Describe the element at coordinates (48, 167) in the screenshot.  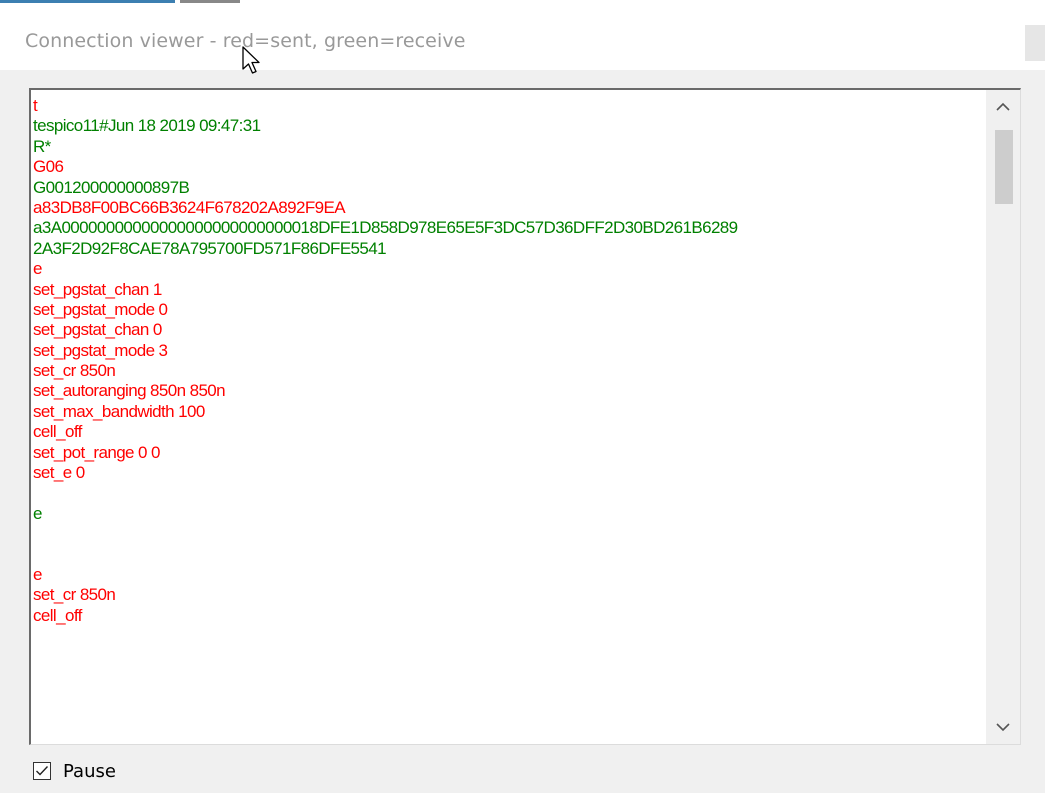
I see `log-line-sent: G06` at that location.